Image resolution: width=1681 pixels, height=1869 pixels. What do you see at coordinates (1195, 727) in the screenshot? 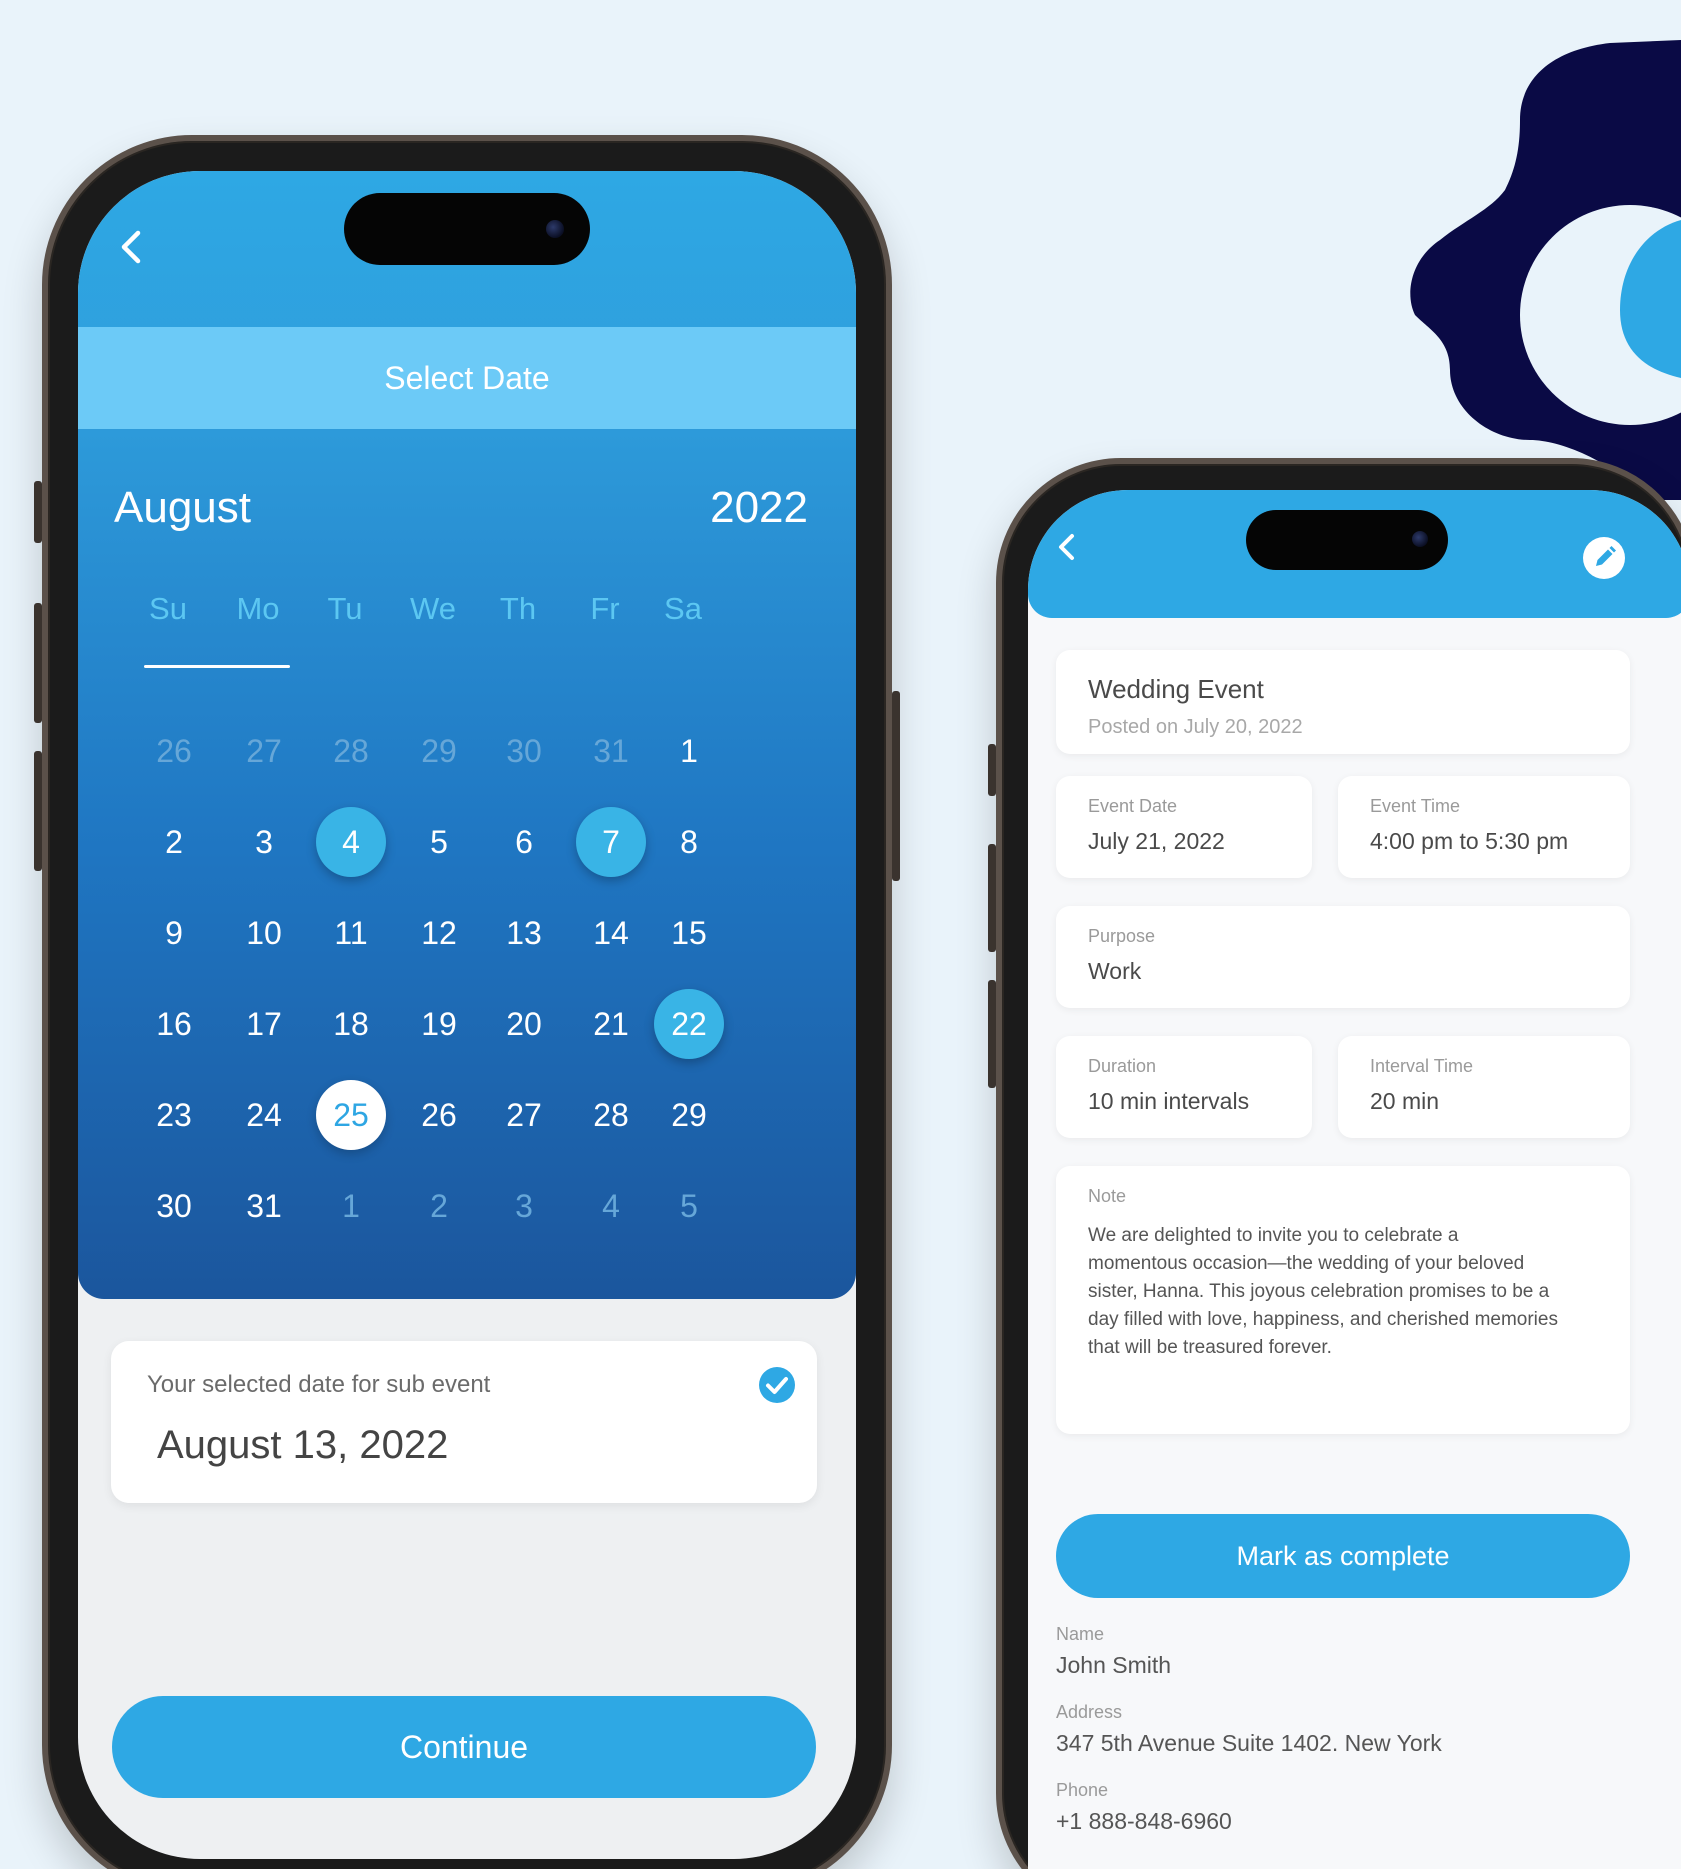
I see `posted-on-text: Posted on July 20, 2022` at bounding box center [1195, 727].